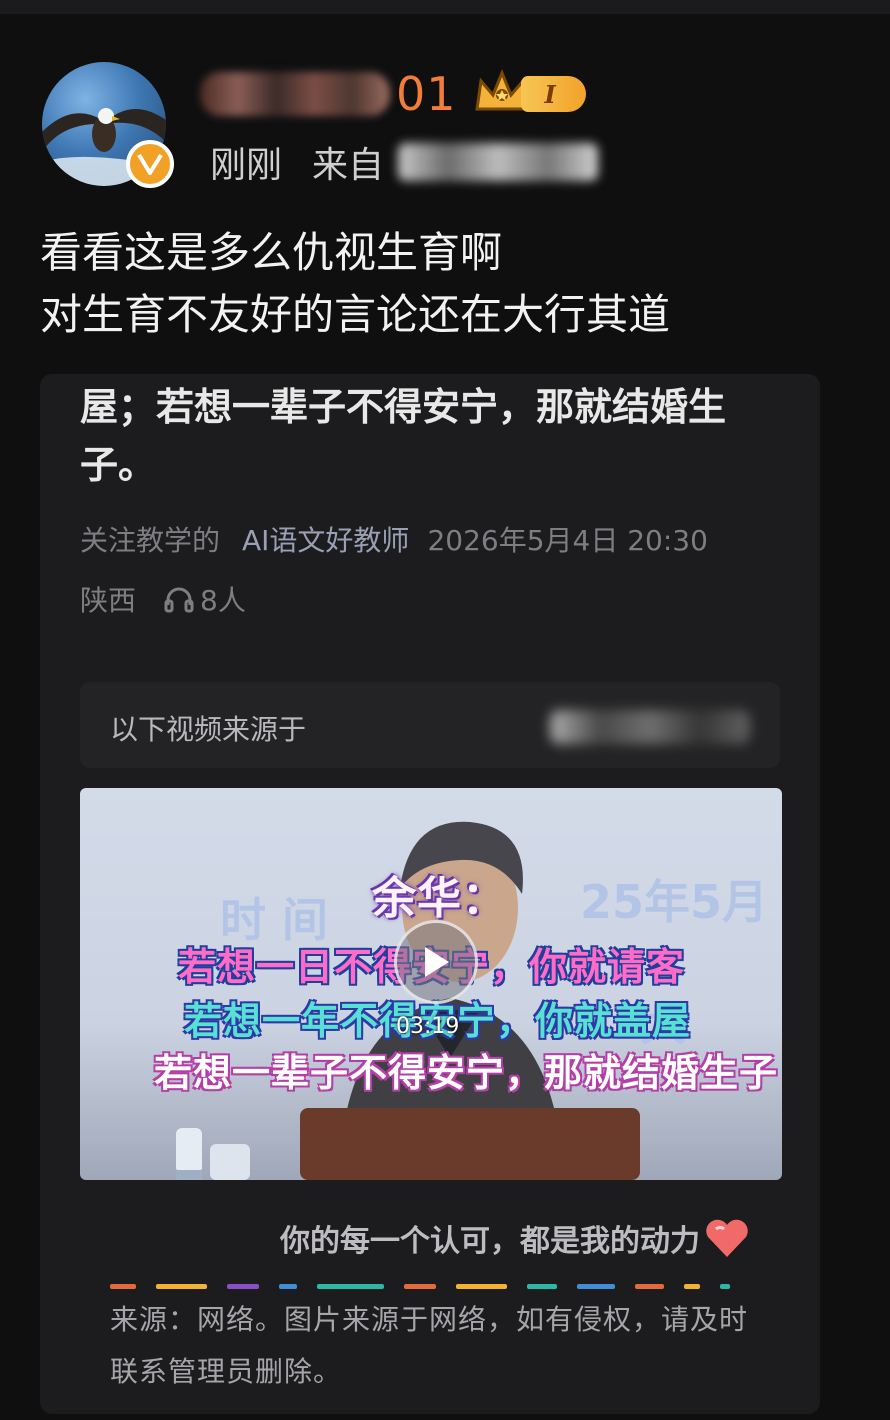 The image size is (890, 1420). I want to click on article-datetime: 2026年5月4日 20:30, so click(567, 540).